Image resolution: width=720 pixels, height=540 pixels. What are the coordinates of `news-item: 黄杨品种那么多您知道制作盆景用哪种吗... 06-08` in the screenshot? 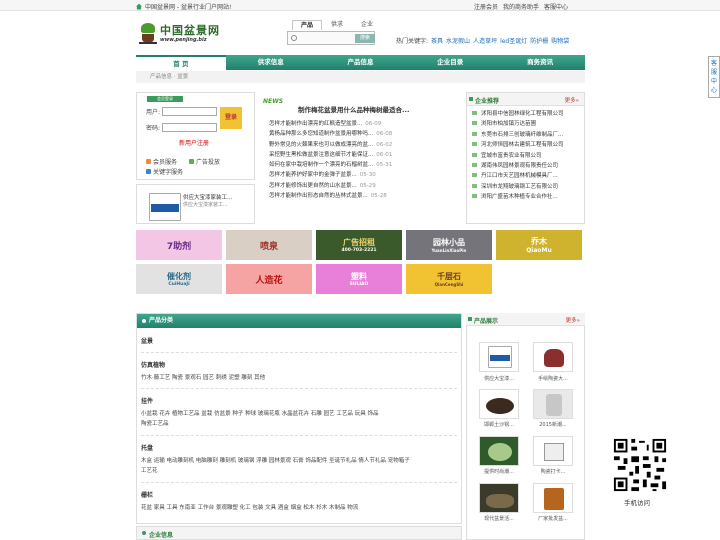 It's located at (330, 134).